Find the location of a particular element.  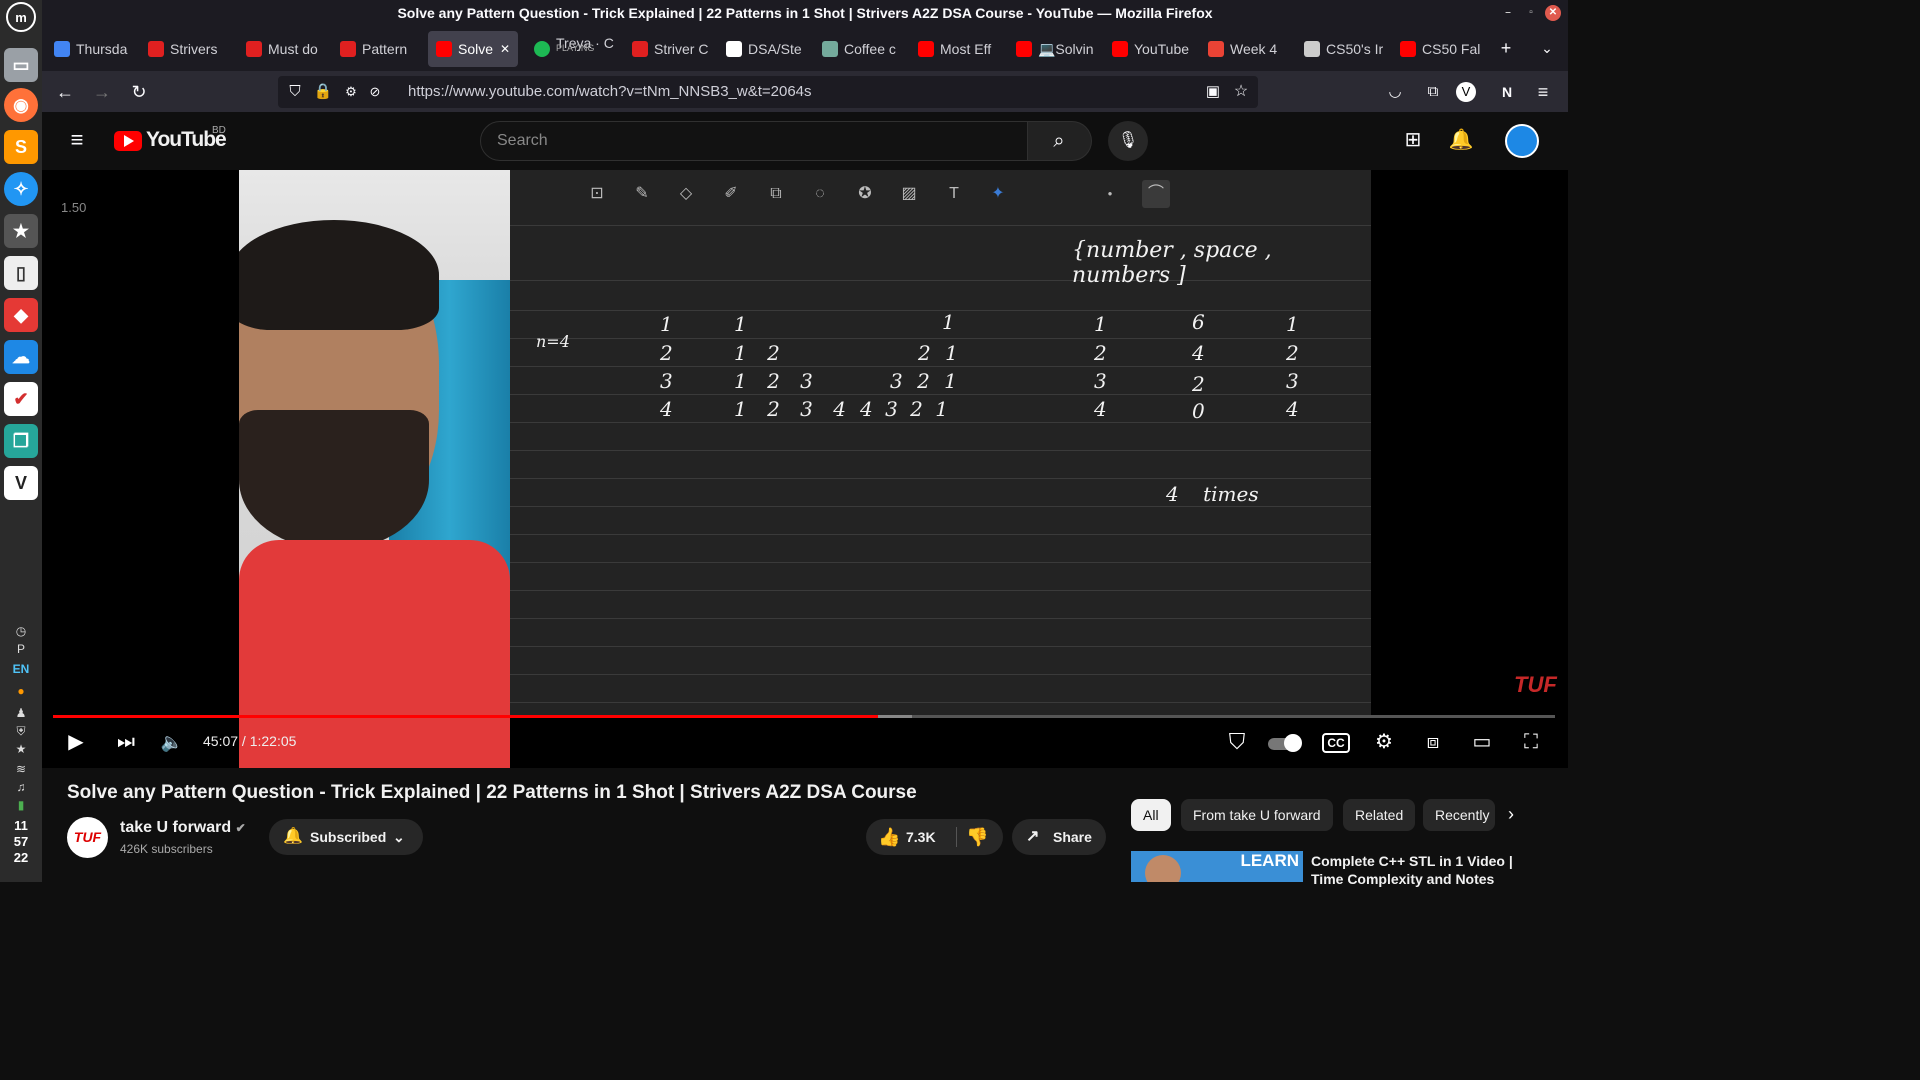

tab-1: Strivers is located at coordinates (185, 49).